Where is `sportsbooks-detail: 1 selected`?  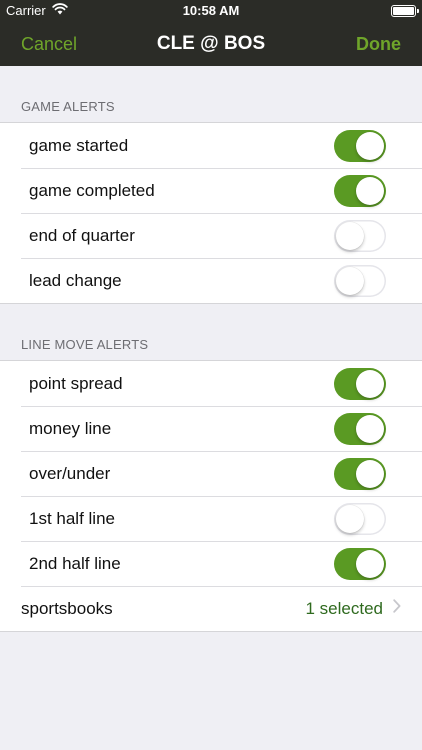 sportsbooks-detail: 1 selected is located at coordinates (354, 609).